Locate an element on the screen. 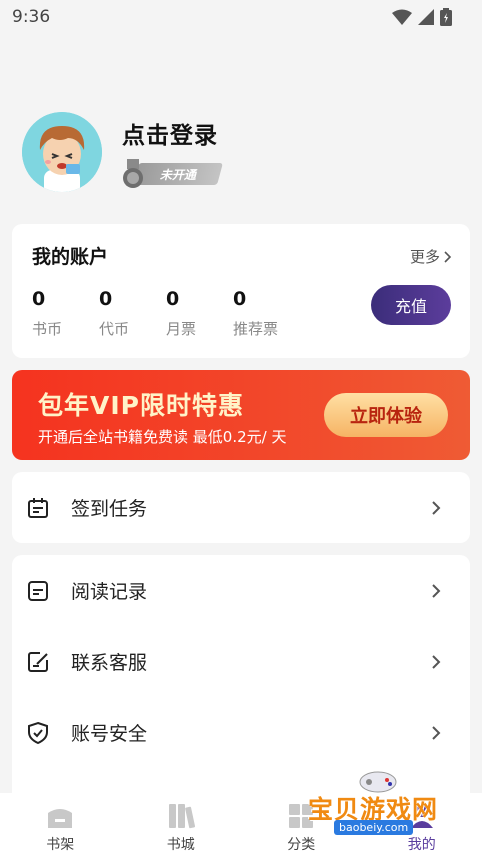 The width and height of the screenshot is (482, 857). signal-icon is located at coordinates (426, 17).